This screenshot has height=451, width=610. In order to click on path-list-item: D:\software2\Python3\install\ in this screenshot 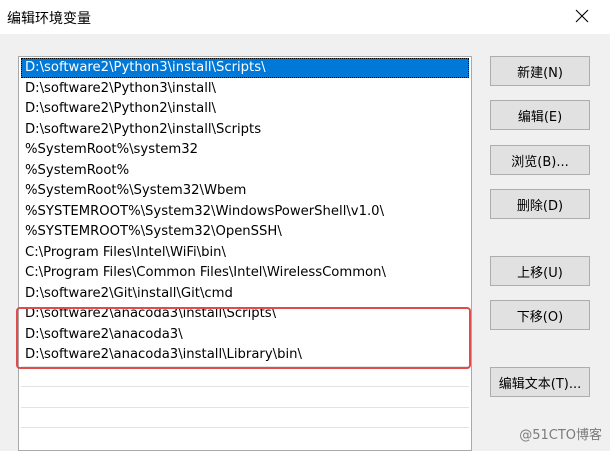, I will do `click(245, 89)`.